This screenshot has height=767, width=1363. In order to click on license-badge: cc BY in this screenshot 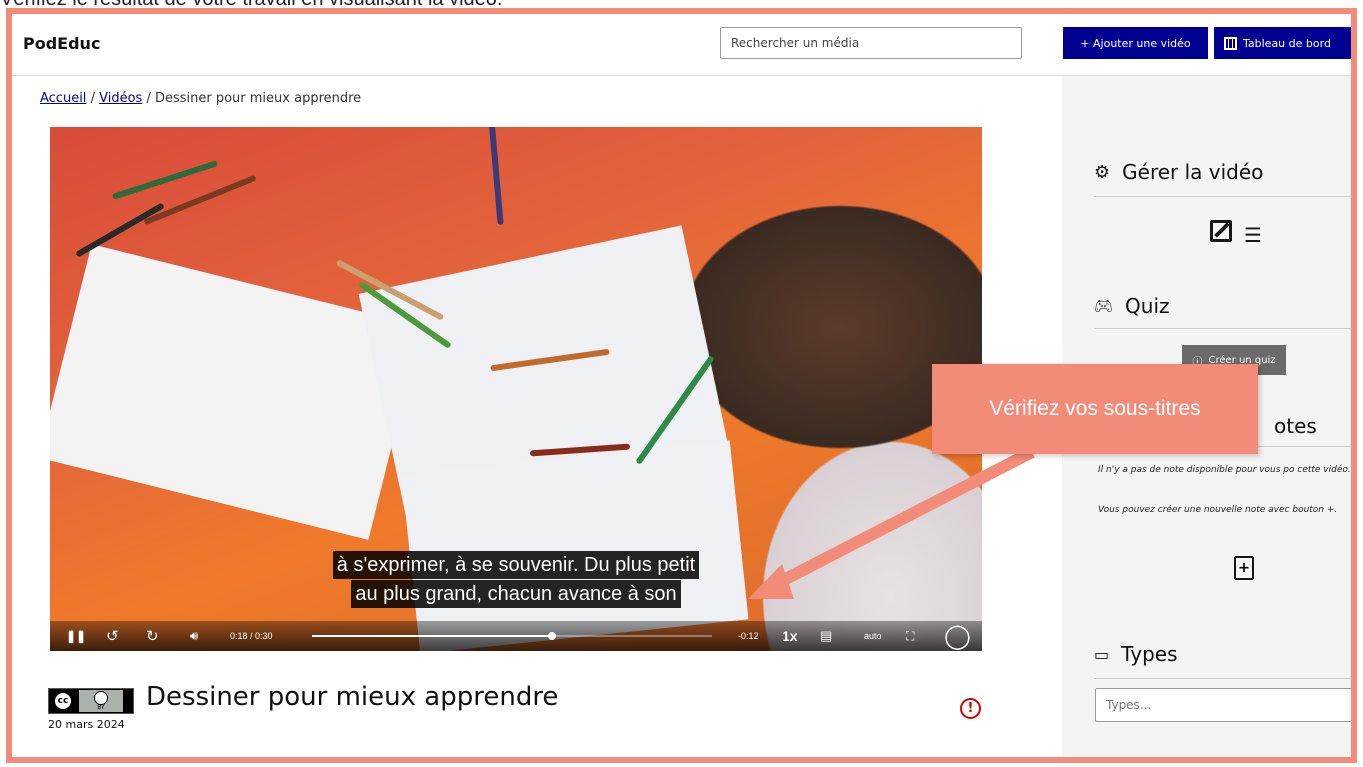, I will do `click(91, 701)`.